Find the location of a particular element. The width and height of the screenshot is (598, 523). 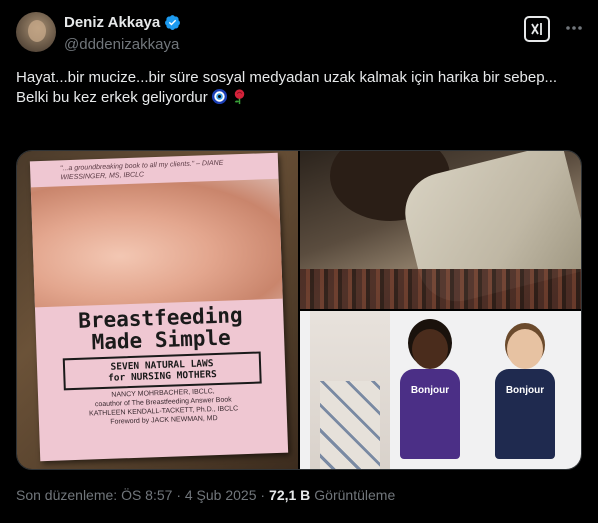

family-photo: Bonjour Bonjour is located at coordinates (440, 390).